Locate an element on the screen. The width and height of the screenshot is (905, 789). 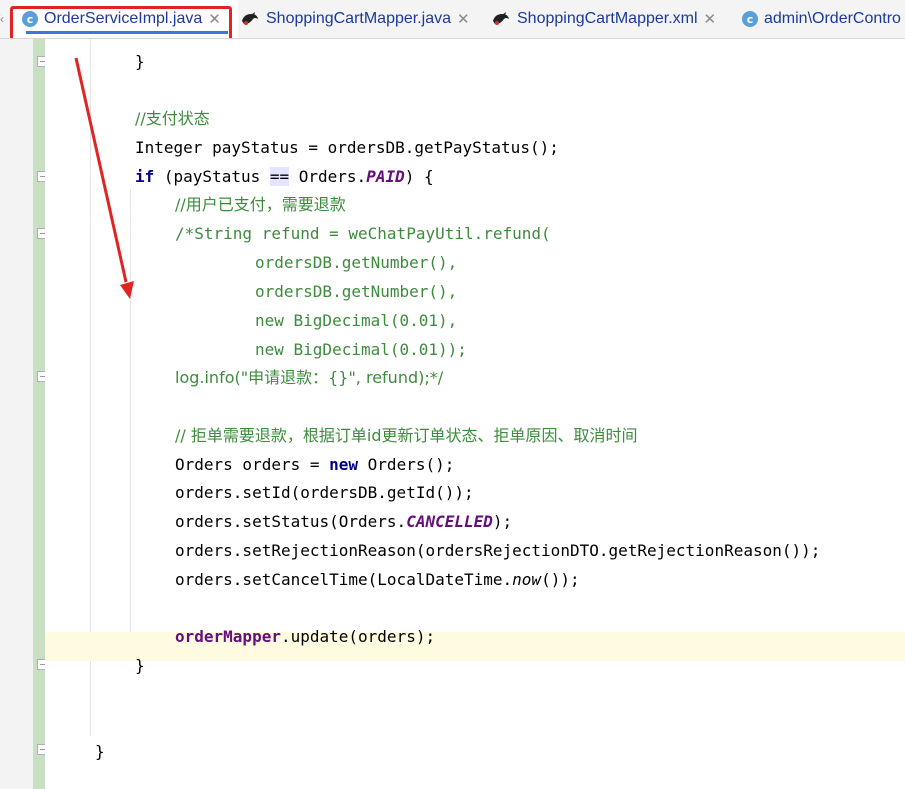
tab-shoppingcartmapper-java: ShoppingCartMapper.java ✕ is located at coordinates (355, 19).